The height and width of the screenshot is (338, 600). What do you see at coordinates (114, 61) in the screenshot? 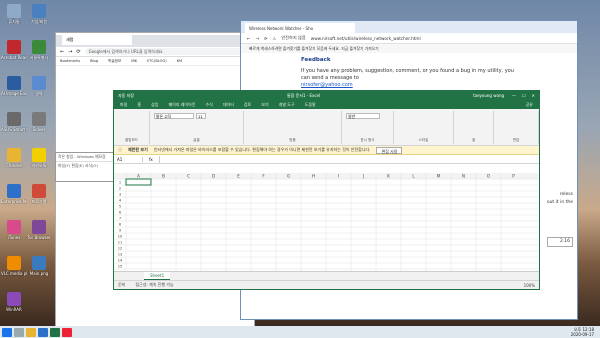
I see `bookmark-item: 학술정보` at bounding box center [114, 61].